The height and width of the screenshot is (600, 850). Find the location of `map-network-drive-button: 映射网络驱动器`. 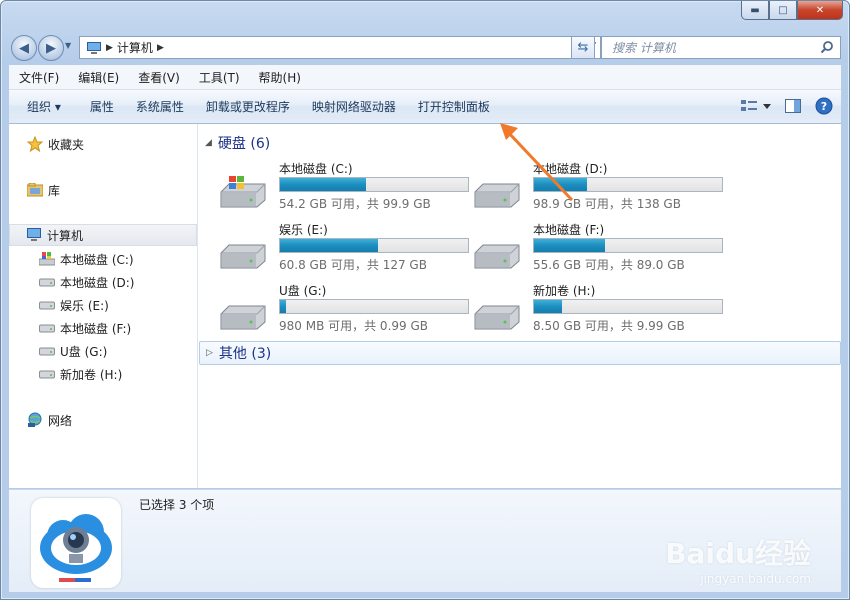

map-network-drive-button: 映射网络驱动器 is located at coordinates (354, 106).